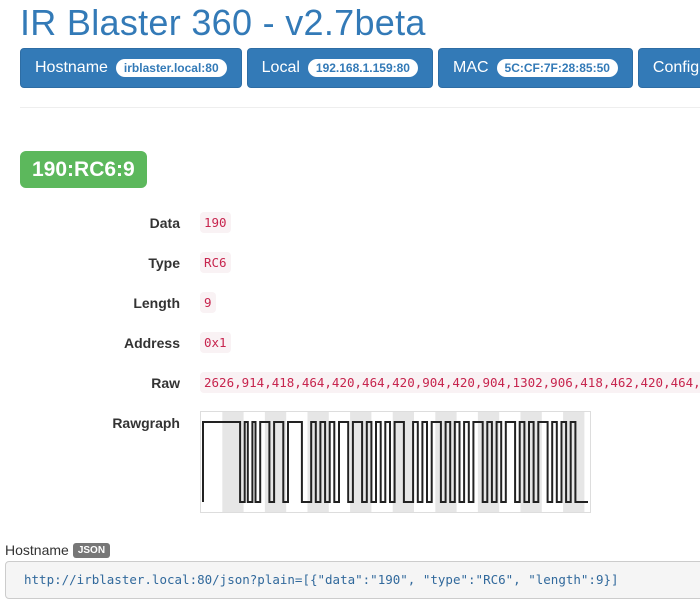 This screenshot has width=700, height=605. Describe the element at coordinates (164, 263) in the screenshot. I see `field-label-type: Type` at that location.